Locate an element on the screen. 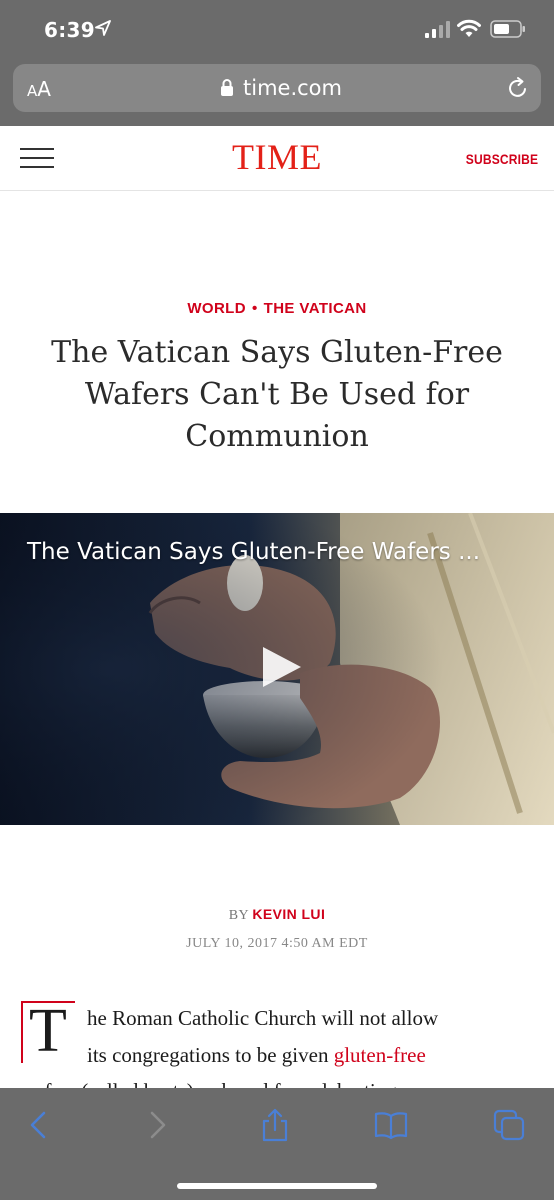 The width and height of the screenshot is (554, 1200). author-link: KEVIN LUI is located at coordinates (288, 914).